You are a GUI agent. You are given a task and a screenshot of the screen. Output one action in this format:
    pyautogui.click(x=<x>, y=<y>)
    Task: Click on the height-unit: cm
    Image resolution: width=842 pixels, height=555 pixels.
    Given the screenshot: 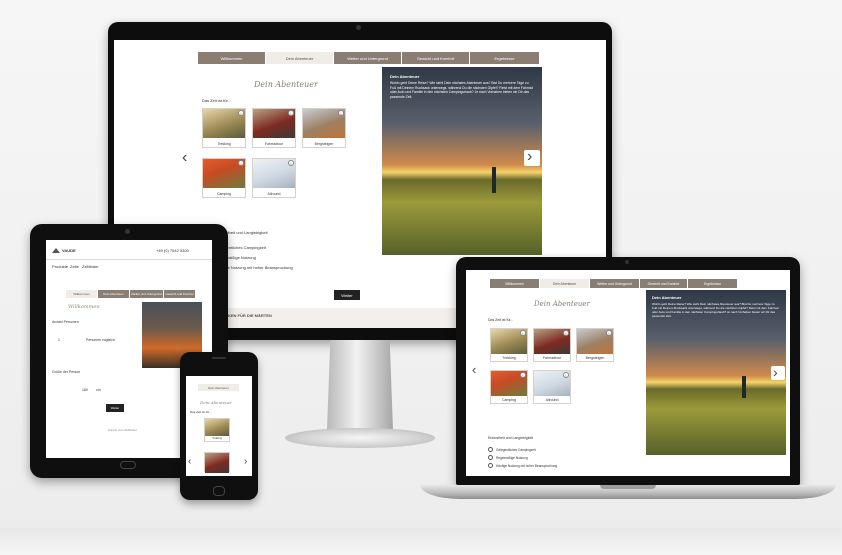 What is the action you would take?
    pyautogui.click(x=98, y=390)
    